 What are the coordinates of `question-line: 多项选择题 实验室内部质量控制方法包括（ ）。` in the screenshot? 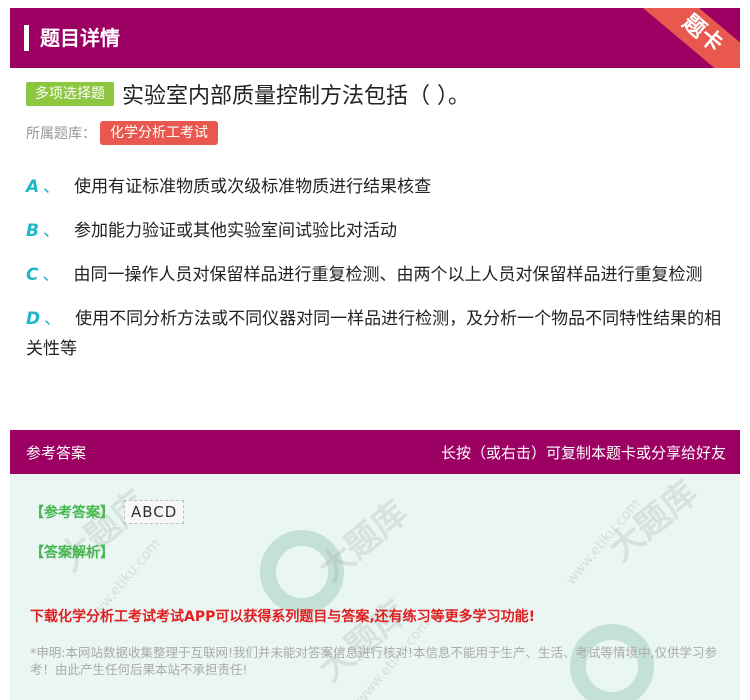 It's located at (248, 94).